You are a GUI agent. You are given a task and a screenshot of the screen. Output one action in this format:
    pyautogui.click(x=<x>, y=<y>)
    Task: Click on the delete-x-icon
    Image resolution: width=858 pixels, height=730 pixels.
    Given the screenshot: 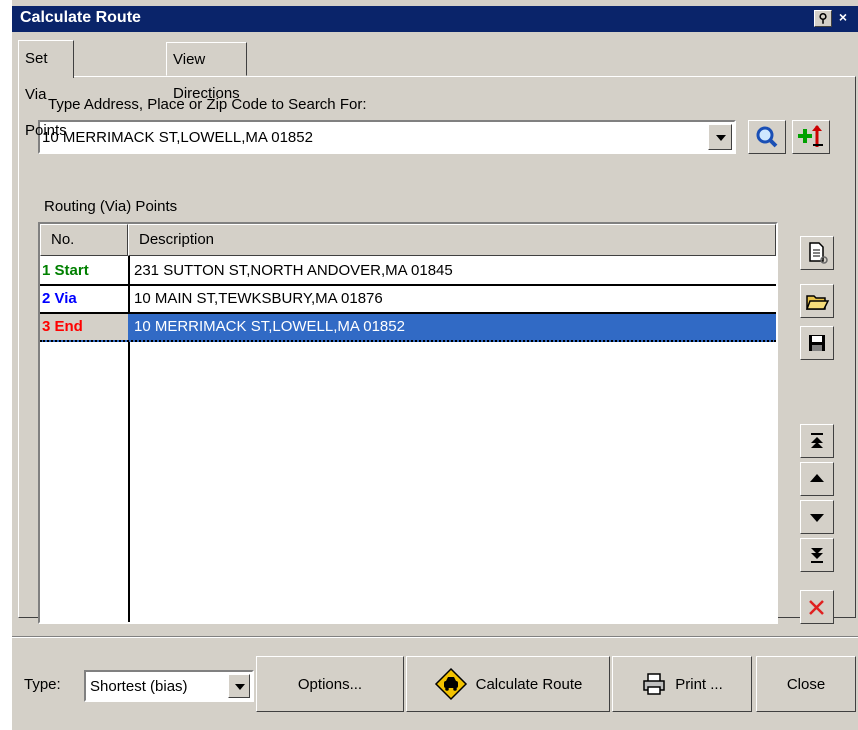 What is the action you would take?
    pyautogui.click(x=816, y=607)
    